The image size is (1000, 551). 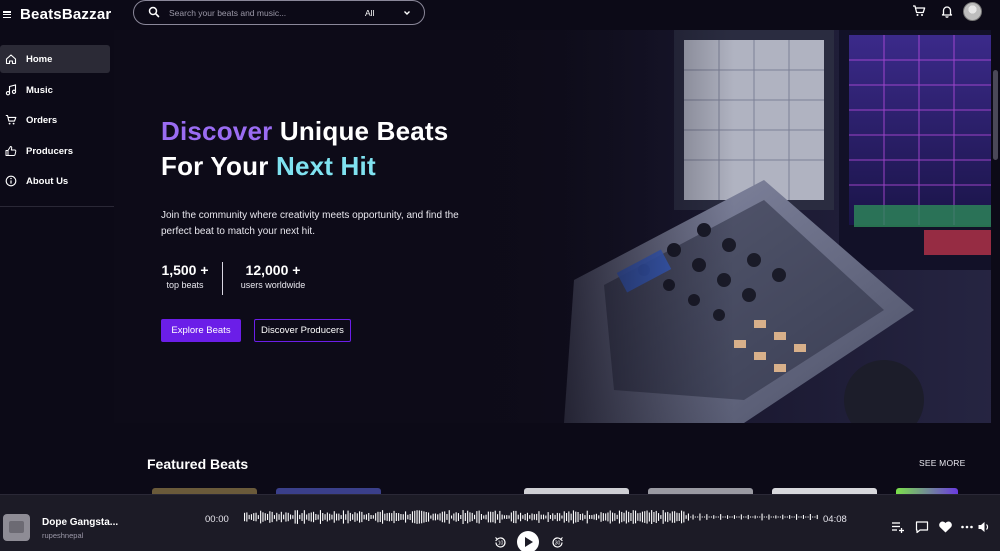 What do you see at coordinates (65, 14) in the screenshot?
I see `brand-logo: BeatsBazzar` at bounding box center [65, 14].